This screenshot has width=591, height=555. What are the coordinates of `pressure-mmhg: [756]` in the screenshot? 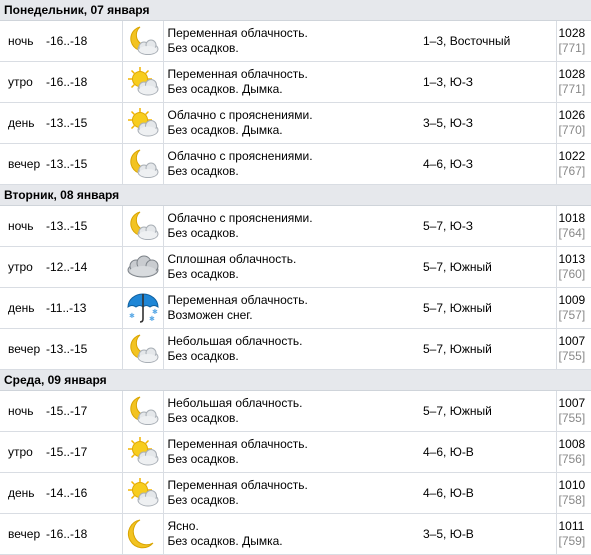 It's located at (575, 459).